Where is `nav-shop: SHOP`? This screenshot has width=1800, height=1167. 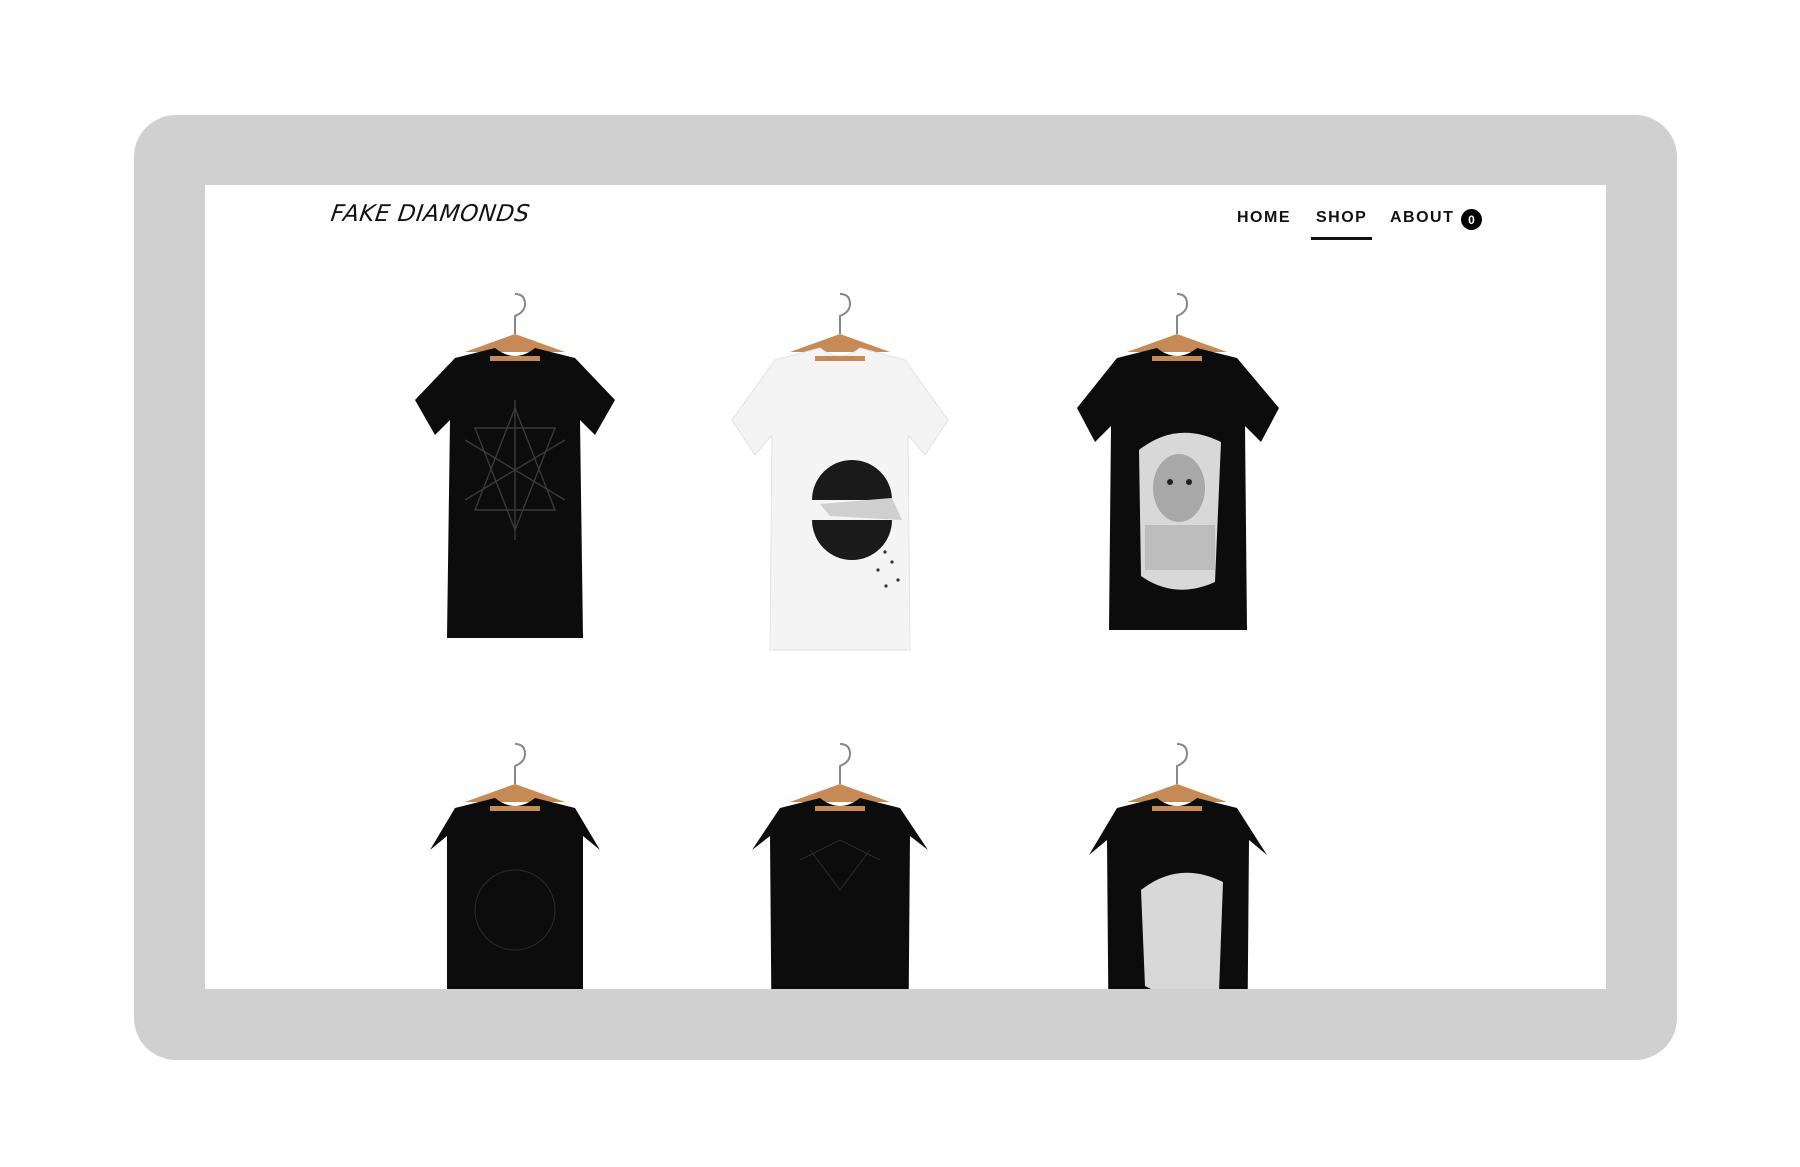
nav-shop: SHOP is located at coordinates (1341, 224).